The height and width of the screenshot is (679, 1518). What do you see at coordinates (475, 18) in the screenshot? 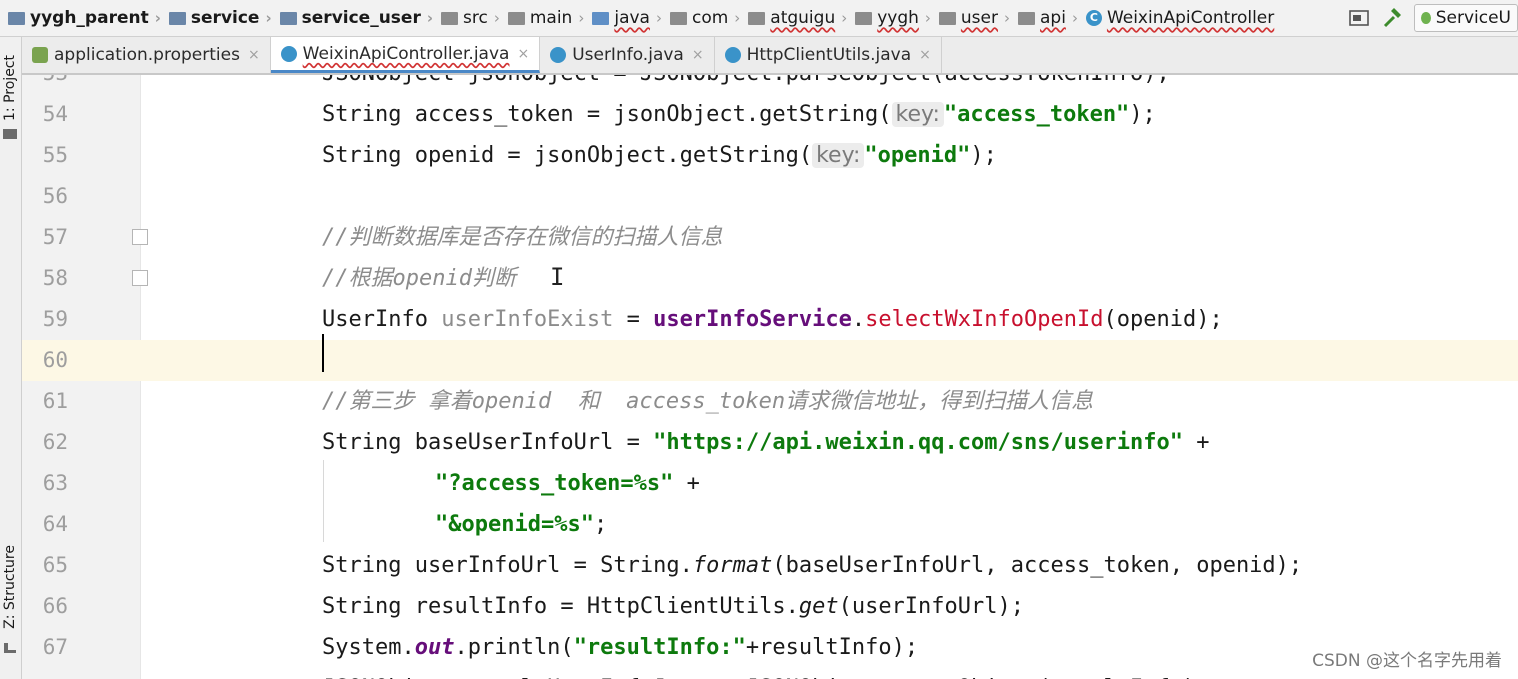
I see `breadcrumb-label: src` at bounding box center [475, 18].